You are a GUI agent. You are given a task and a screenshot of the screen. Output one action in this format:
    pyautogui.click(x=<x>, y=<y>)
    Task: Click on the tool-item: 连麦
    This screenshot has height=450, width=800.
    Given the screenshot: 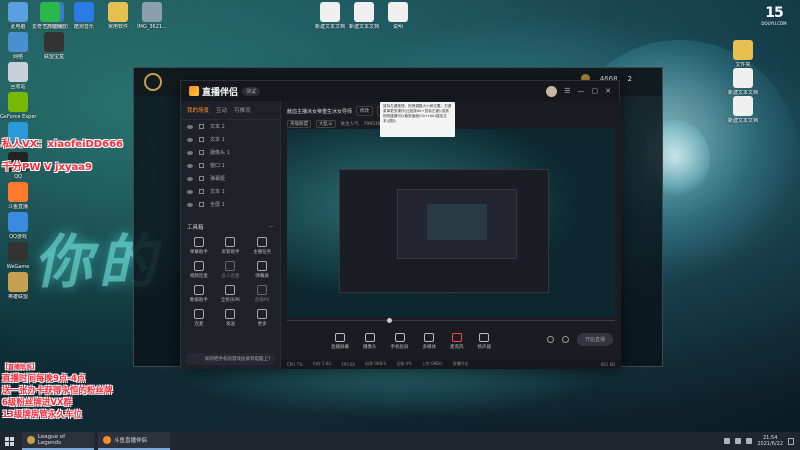 What is the action you would take?
    pyautogui.click(x=199, y=318)
    